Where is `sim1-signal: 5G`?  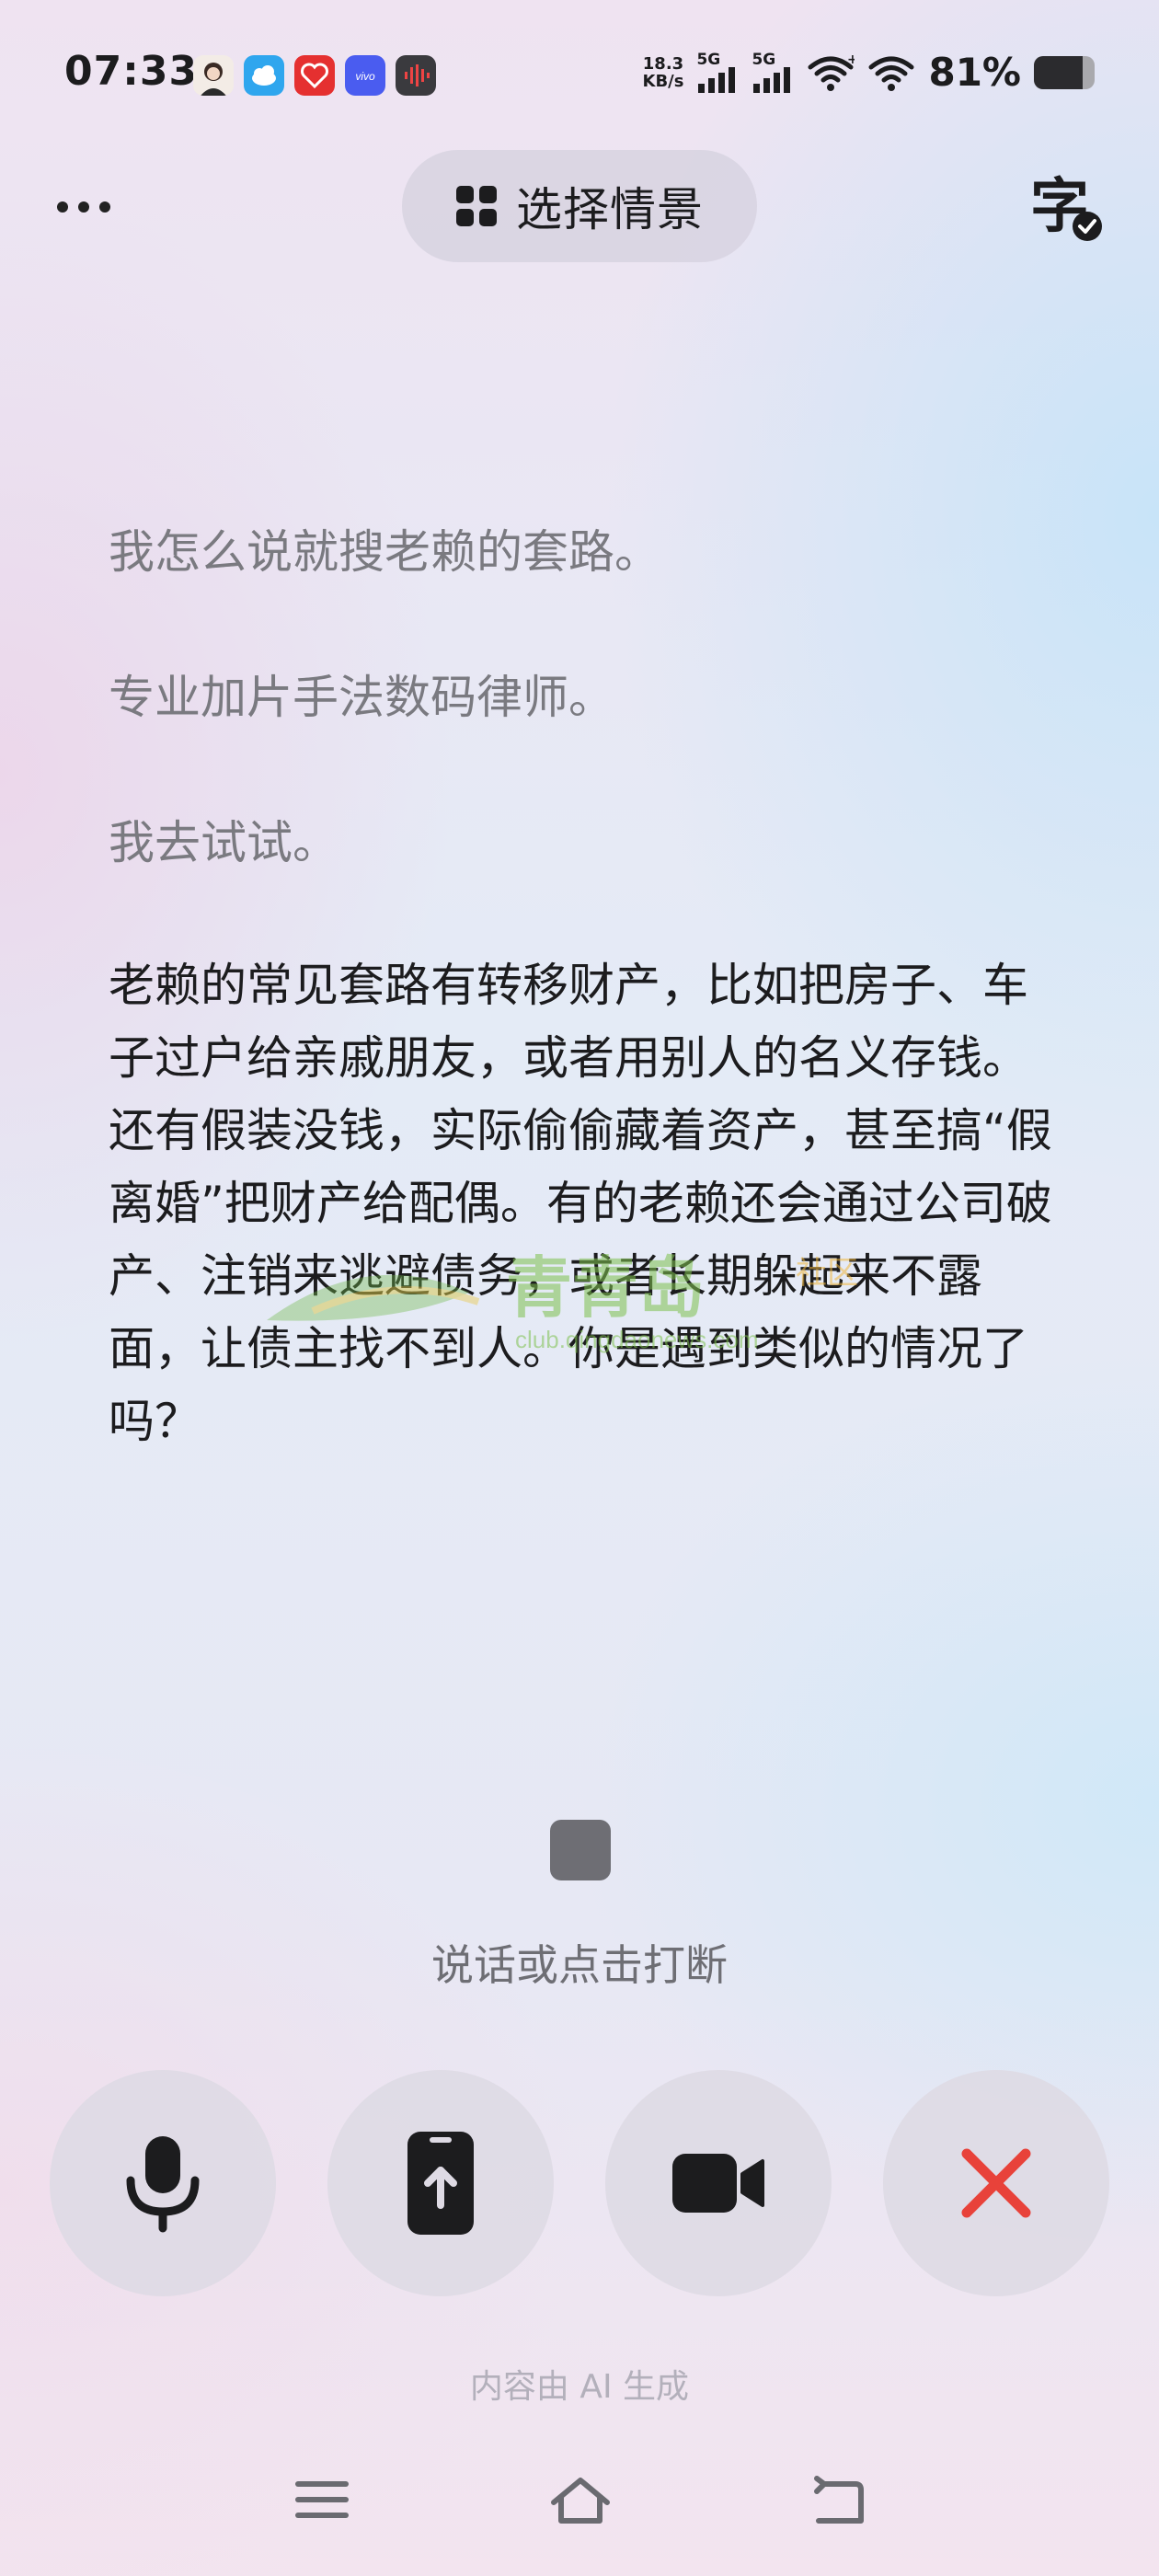 sim1-signal: 5G is located at coordinates (717, 72).